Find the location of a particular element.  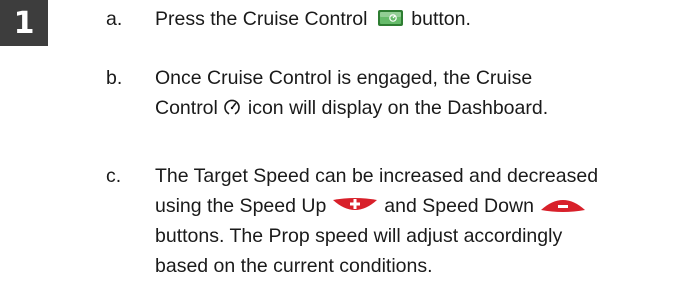

item-text-part: button. is located at coordinates (441, 19).